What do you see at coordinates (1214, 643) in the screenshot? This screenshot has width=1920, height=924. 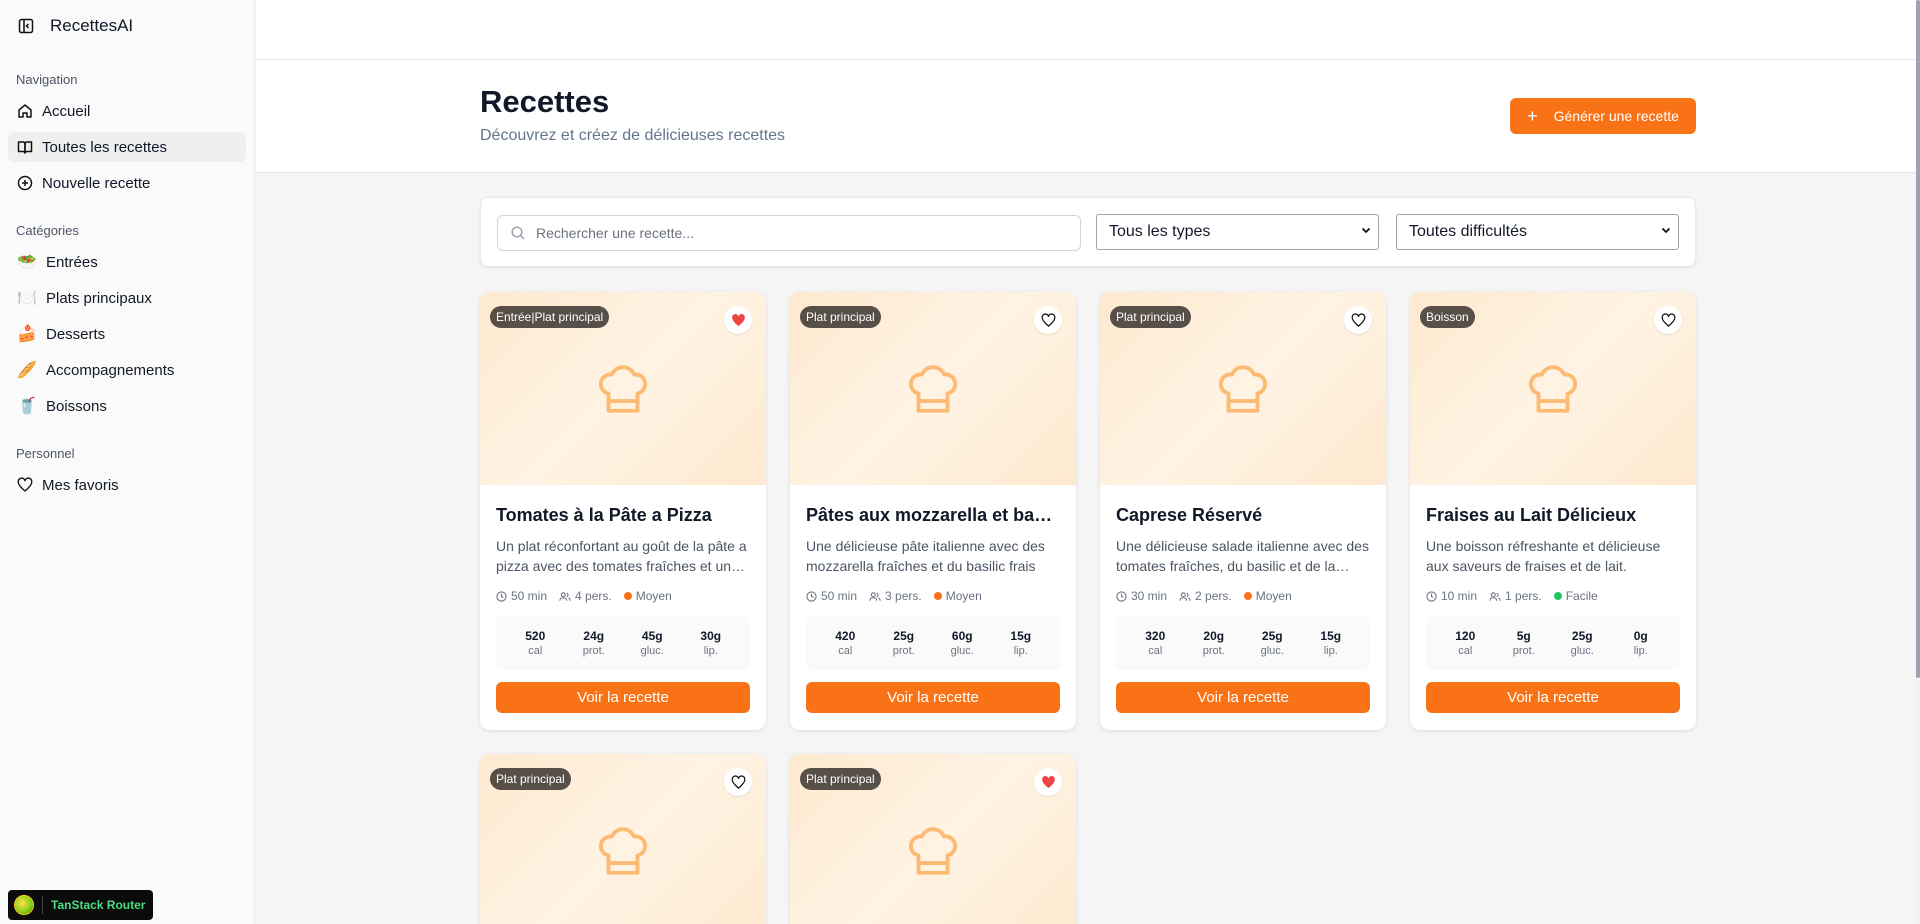 I see `nutrition-protein: 20g prot.` at bounding box center [1214, 643].